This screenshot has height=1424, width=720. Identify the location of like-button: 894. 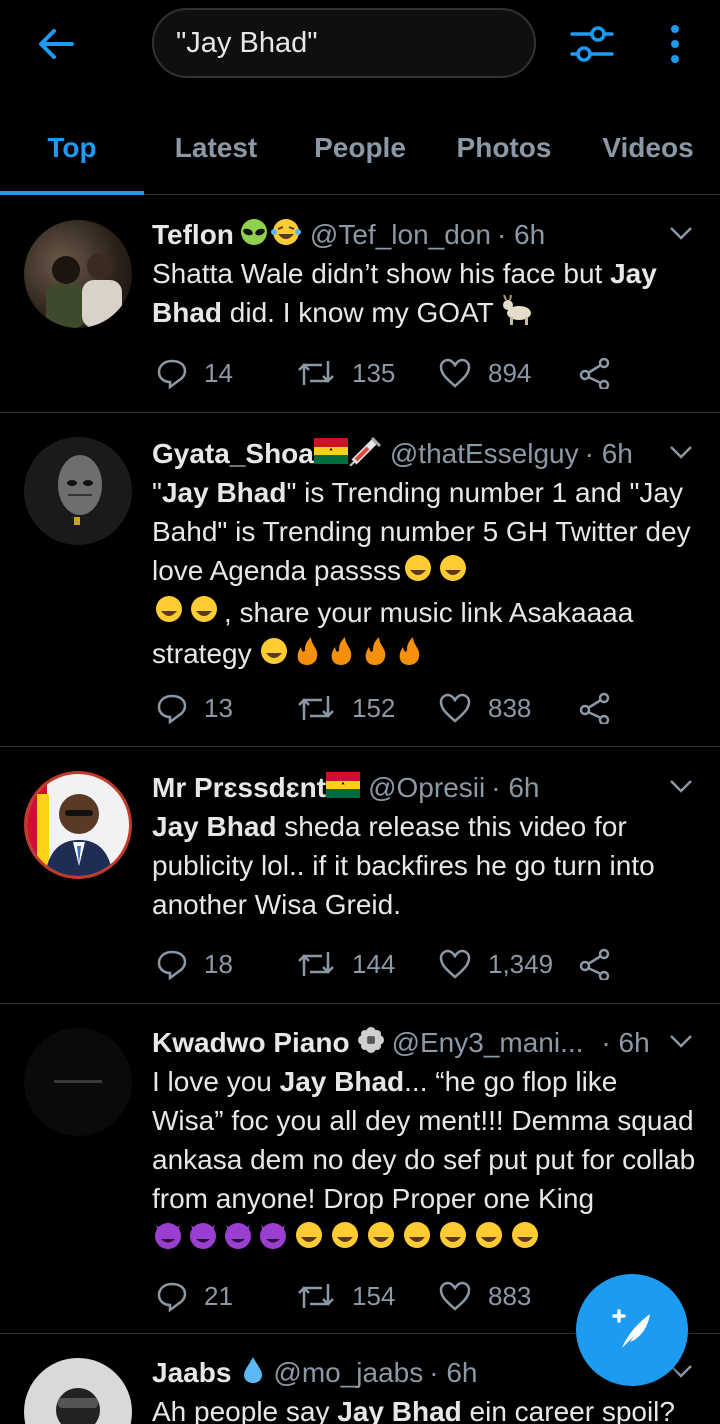
(484, 373).